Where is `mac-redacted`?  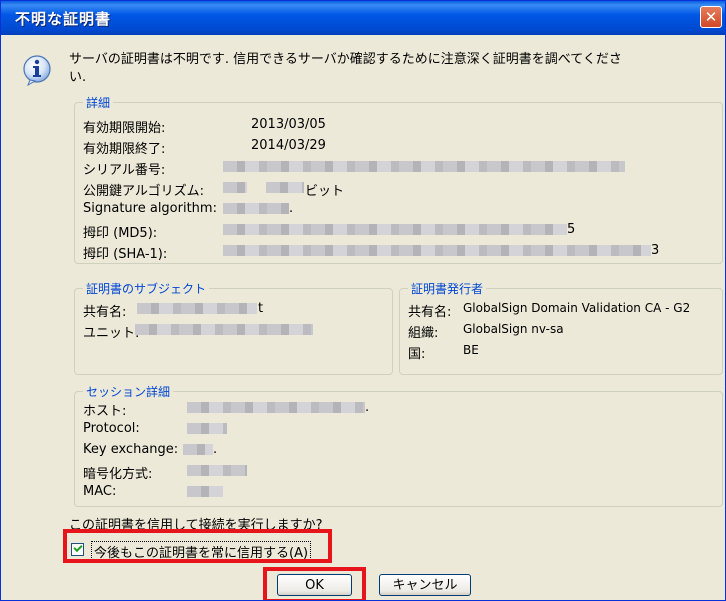 mac-redacted is located at coordinates (205, 491).